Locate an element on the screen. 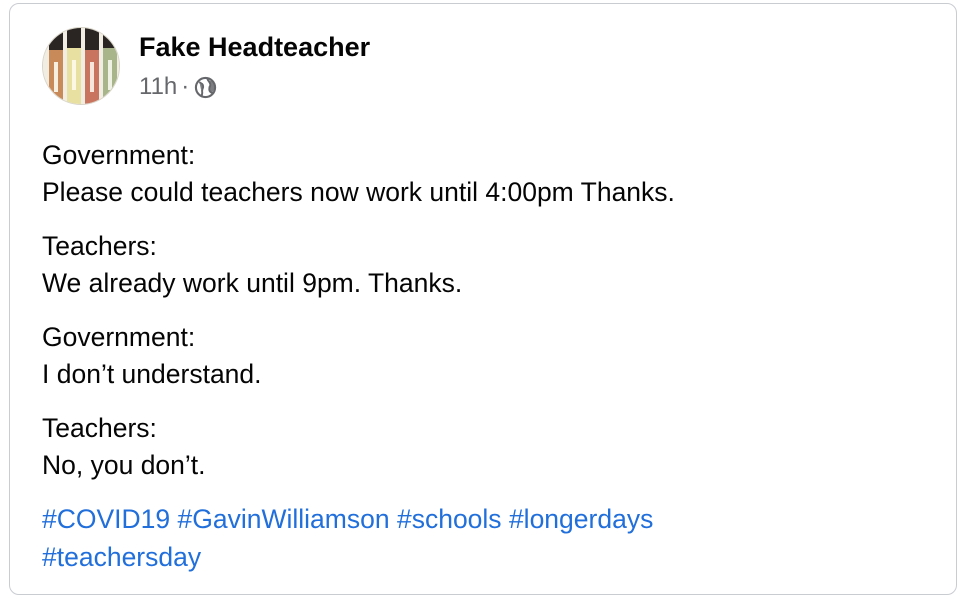 The width and height of the screenshot is (970, 606). highlighter-pens-icon is located at coordinates (81, 66).